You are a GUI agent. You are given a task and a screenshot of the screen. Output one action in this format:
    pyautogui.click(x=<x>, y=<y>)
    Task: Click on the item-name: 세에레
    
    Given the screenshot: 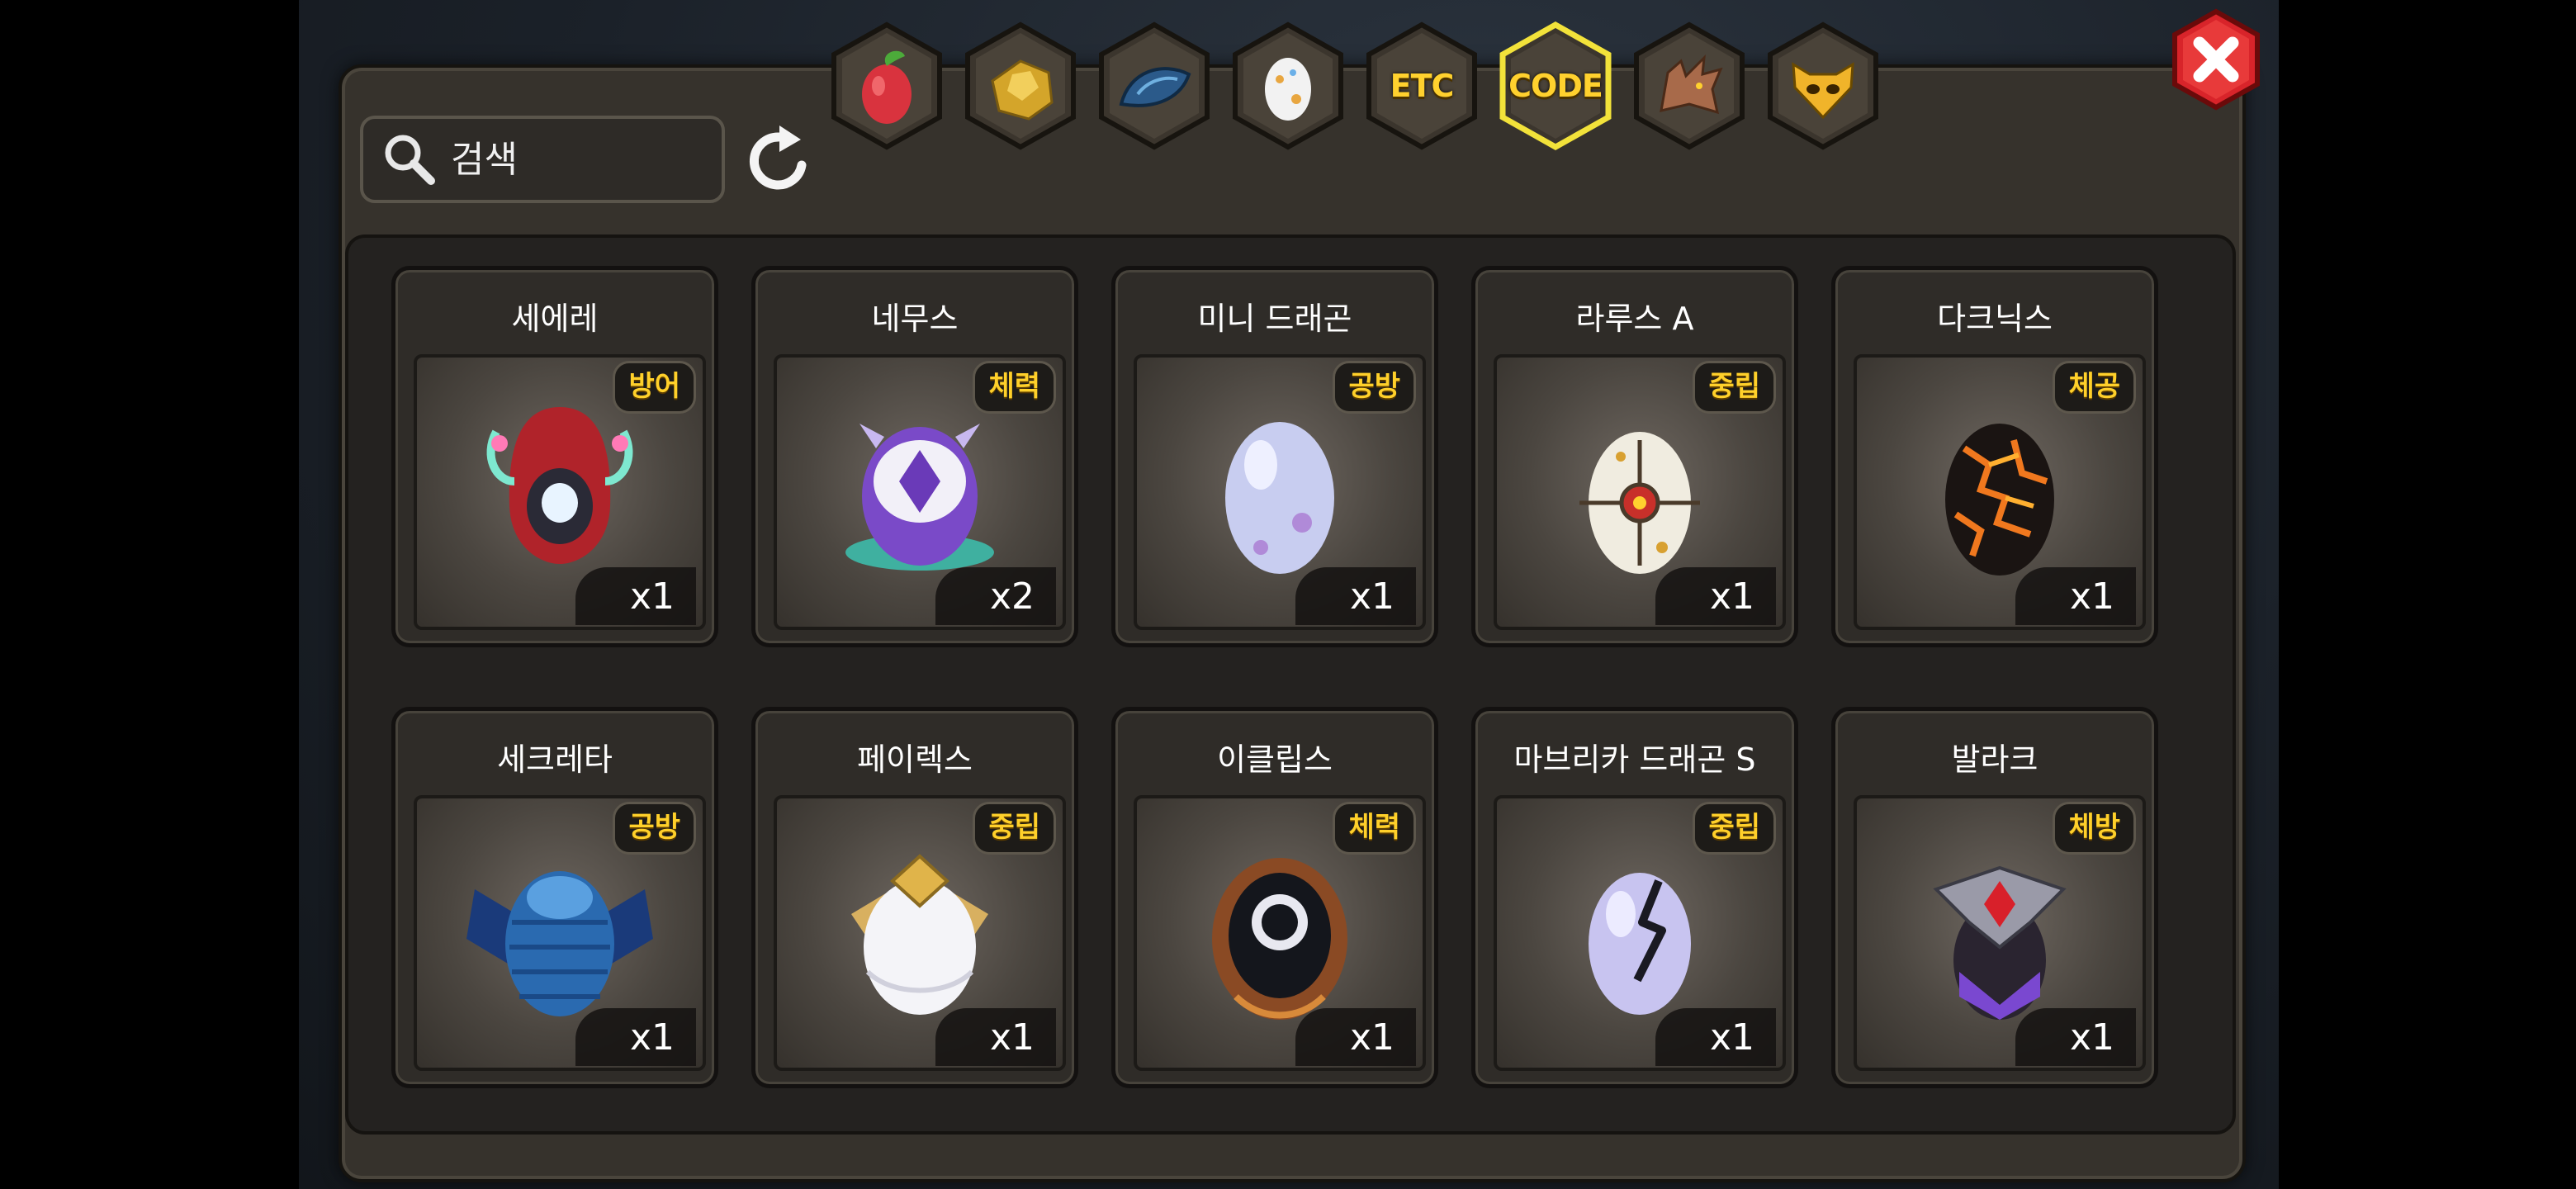 What is the action you would take?
    pyautogui.click(x=555, y=319)
    